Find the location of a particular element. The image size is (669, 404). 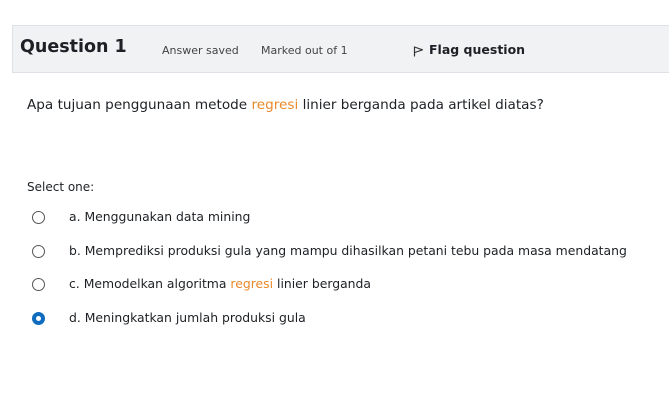

option-a-label: a. Menggunakan data mining is located at coordinates (159, 216).